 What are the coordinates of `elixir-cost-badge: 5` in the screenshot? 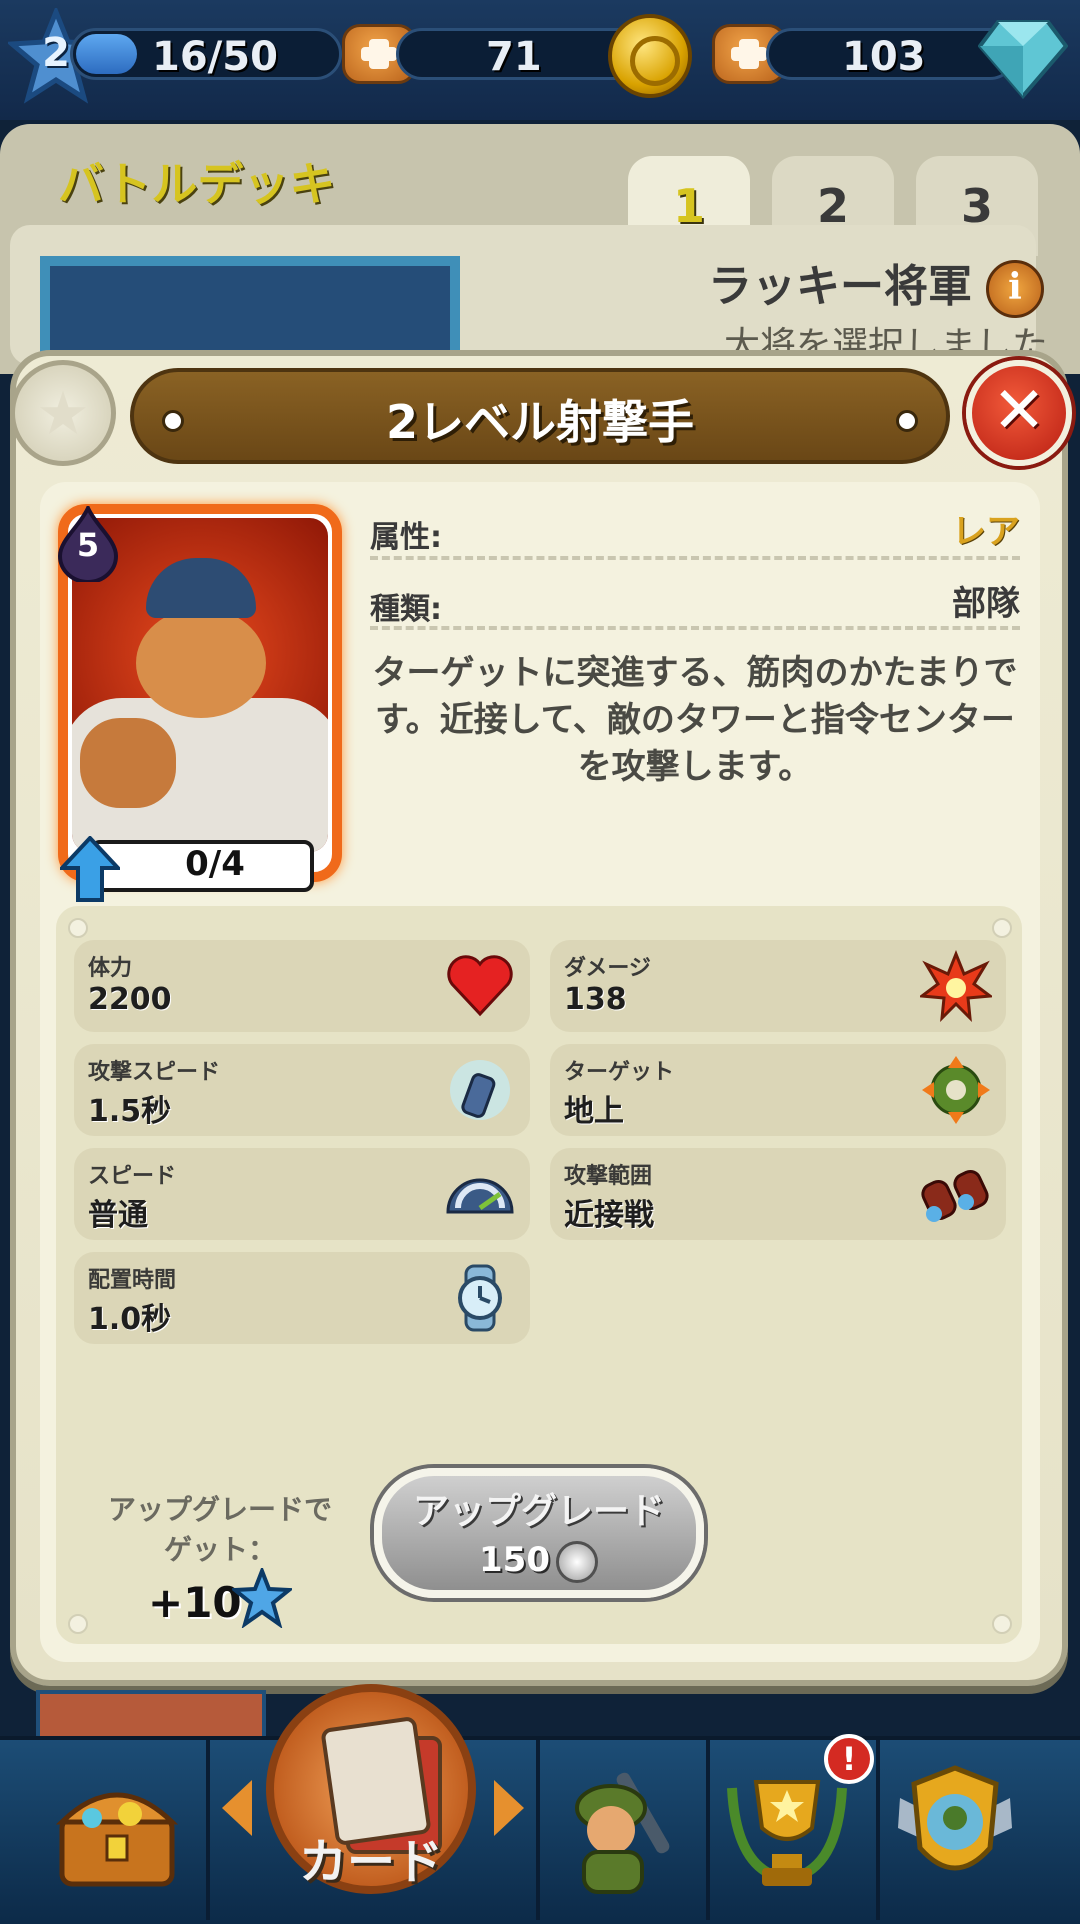 It's located at (88, 543).